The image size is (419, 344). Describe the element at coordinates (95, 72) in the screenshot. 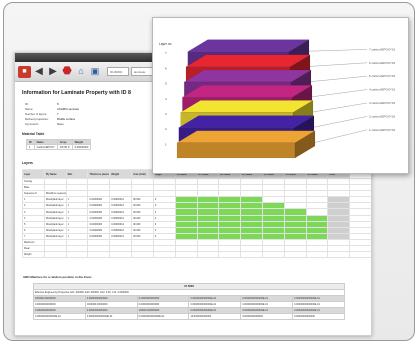

I see `save-icon: ▣` at that location.